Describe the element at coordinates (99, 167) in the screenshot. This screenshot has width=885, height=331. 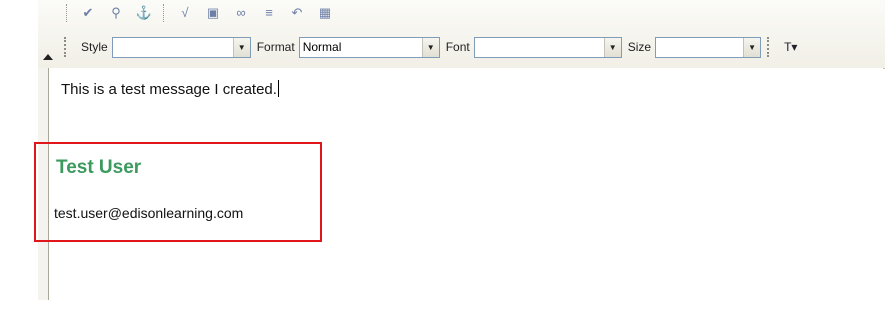
I see `signature-name: Test User` at that location.